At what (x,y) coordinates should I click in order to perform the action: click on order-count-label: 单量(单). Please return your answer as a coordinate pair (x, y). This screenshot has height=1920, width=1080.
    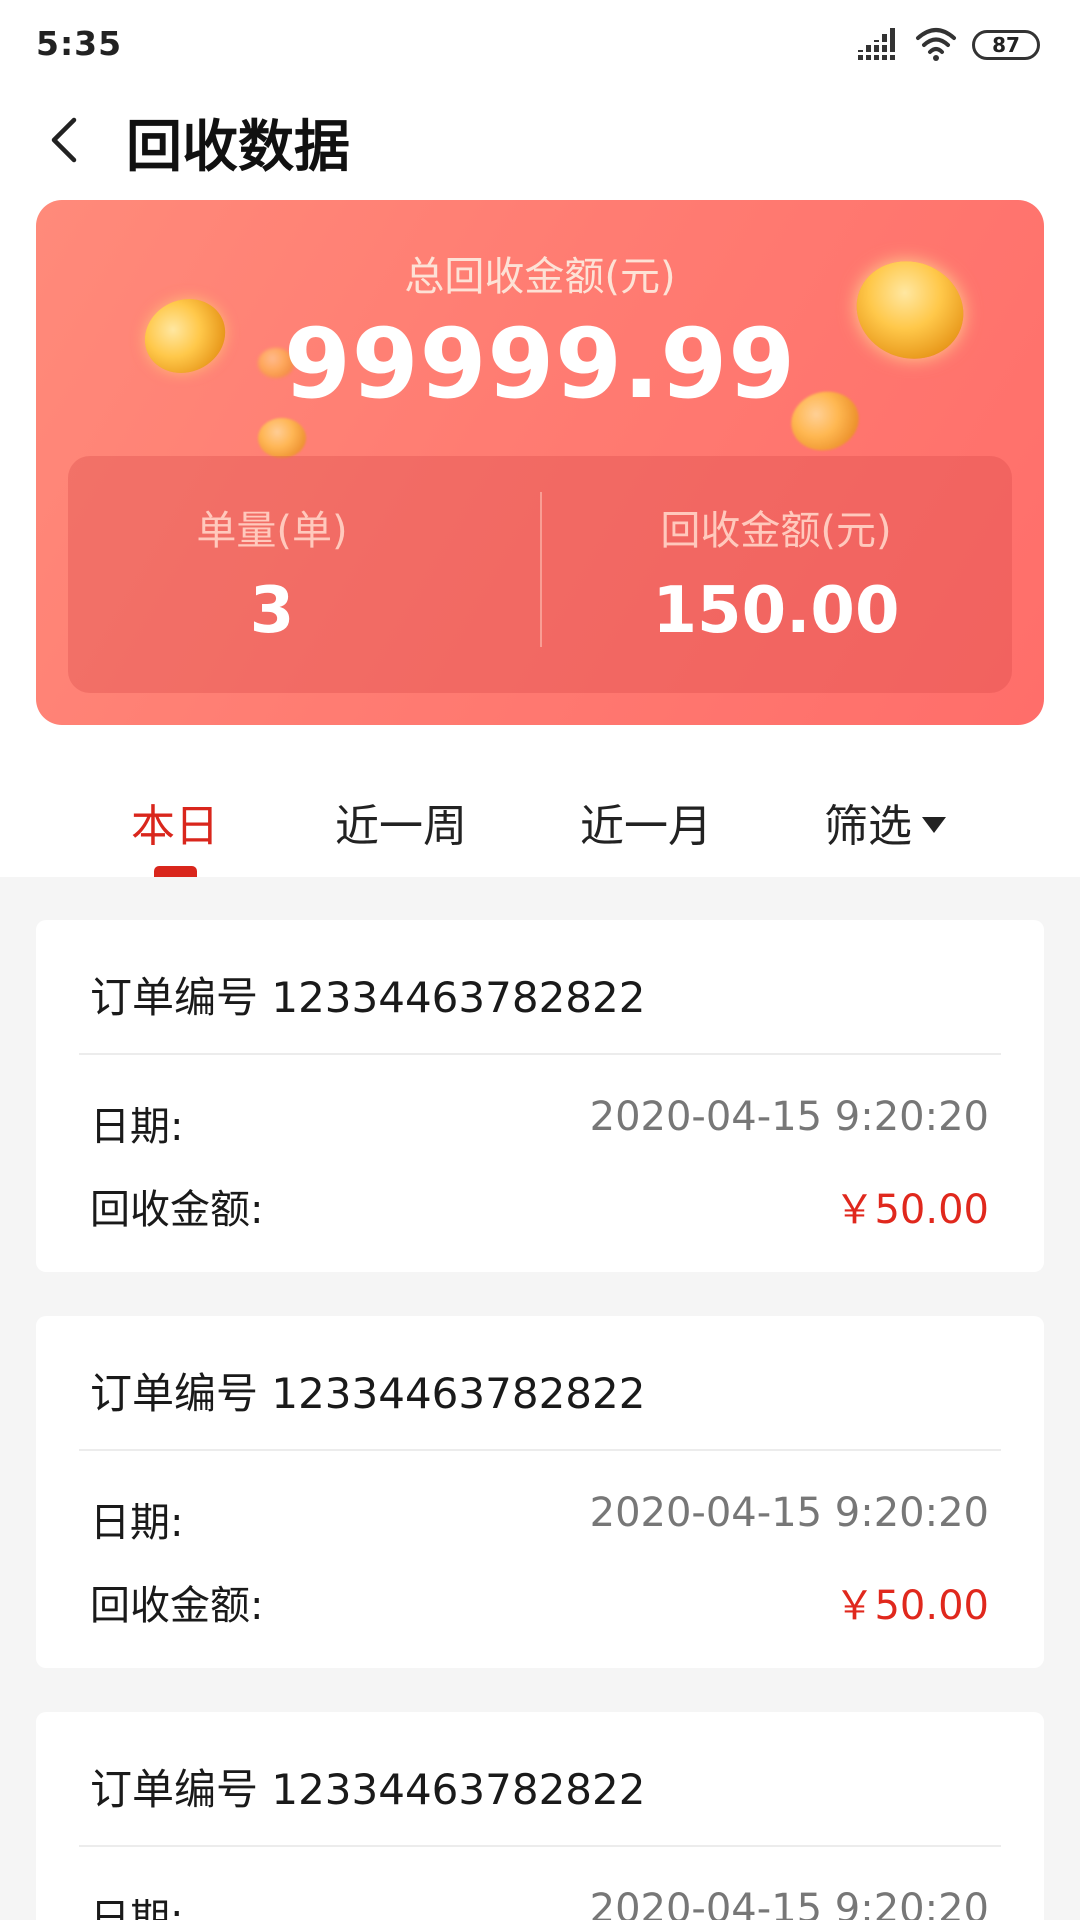
    Looking at the image, I should click on (272, 531).